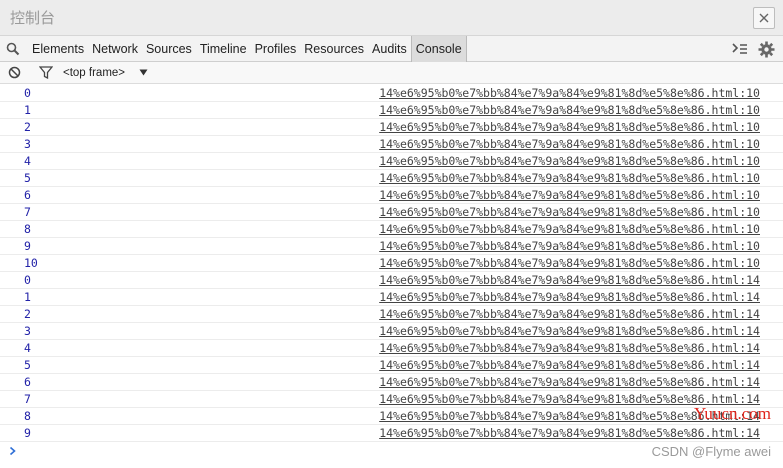 This screenshot has width=783, height=468. What do you see at coordinates (438, 48) in the screenshot?
I see `tab-console: Console` at bounding box center [438, 48].